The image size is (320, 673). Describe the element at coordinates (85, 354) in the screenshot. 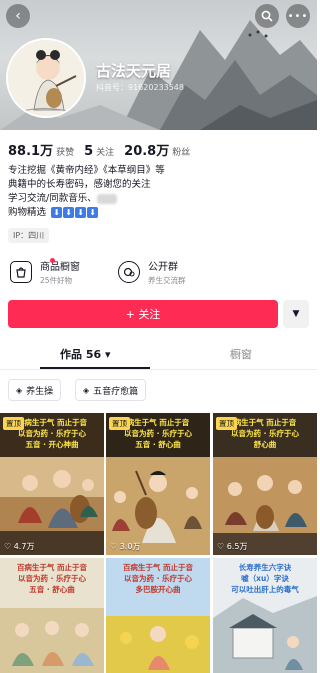

I see `tab-works: 作品 56 ▾` at that location.